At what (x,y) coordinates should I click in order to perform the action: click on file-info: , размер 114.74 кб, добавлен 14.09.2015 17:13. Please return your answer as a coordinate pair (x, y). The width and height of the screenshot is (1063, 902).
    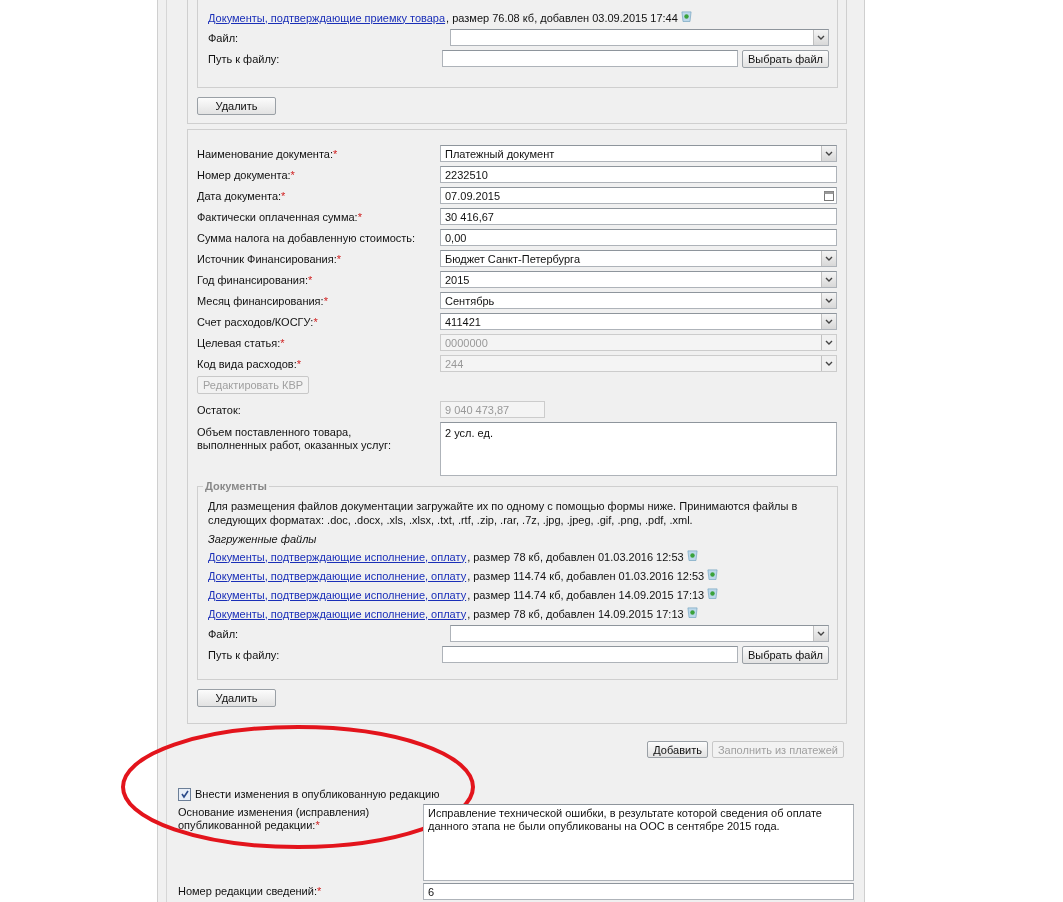
    Looking at the image, I should click on (586, 594).